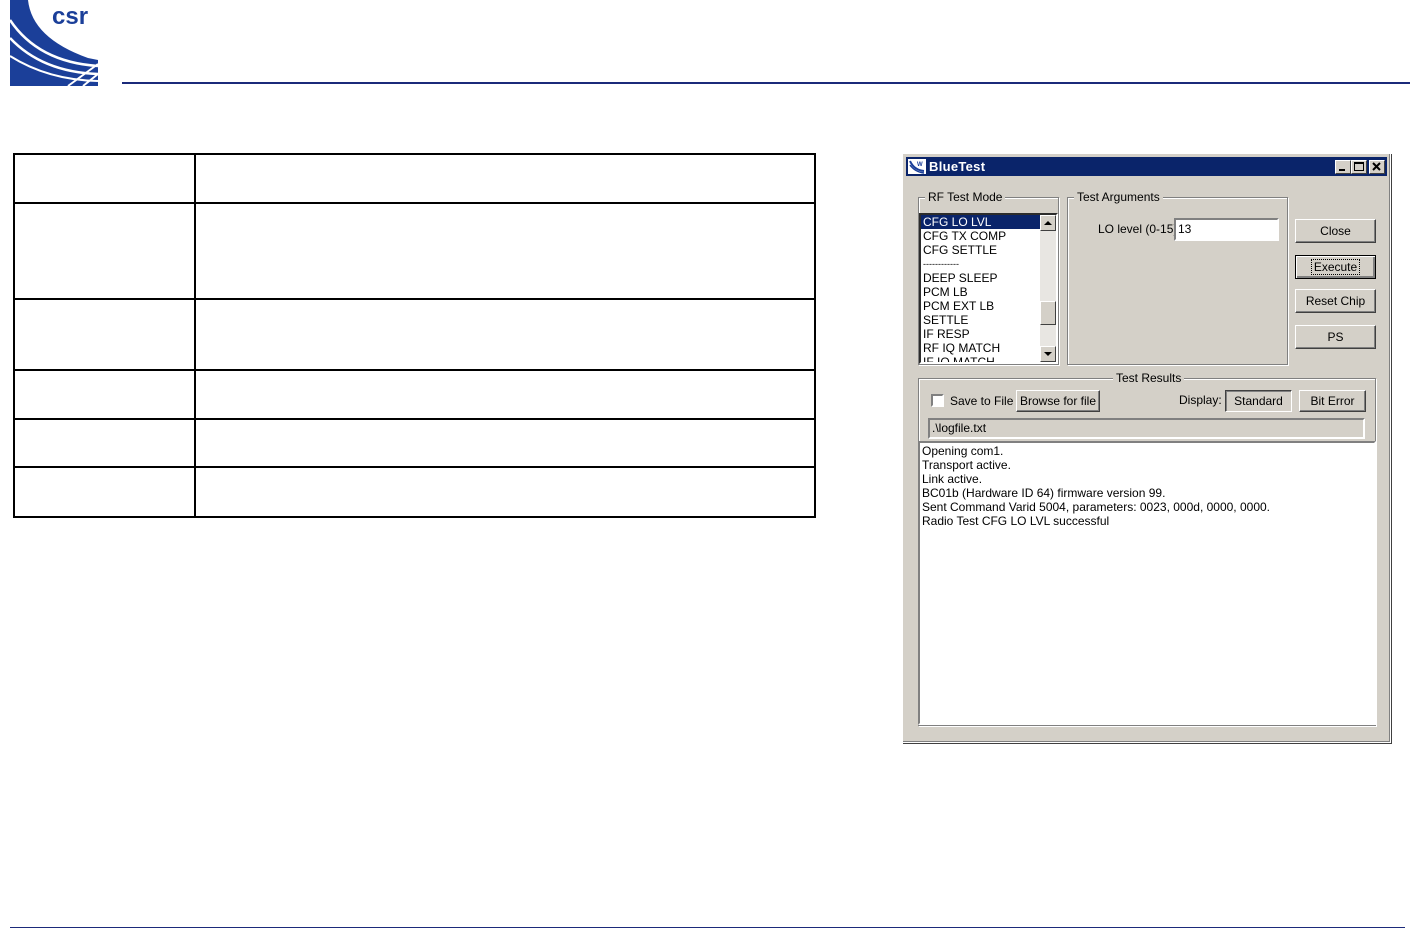  What do you see at coordinates (1258, 401) in the screenshot?
I see `standard-display-button: Standard` at bounding box center [1258, 401].